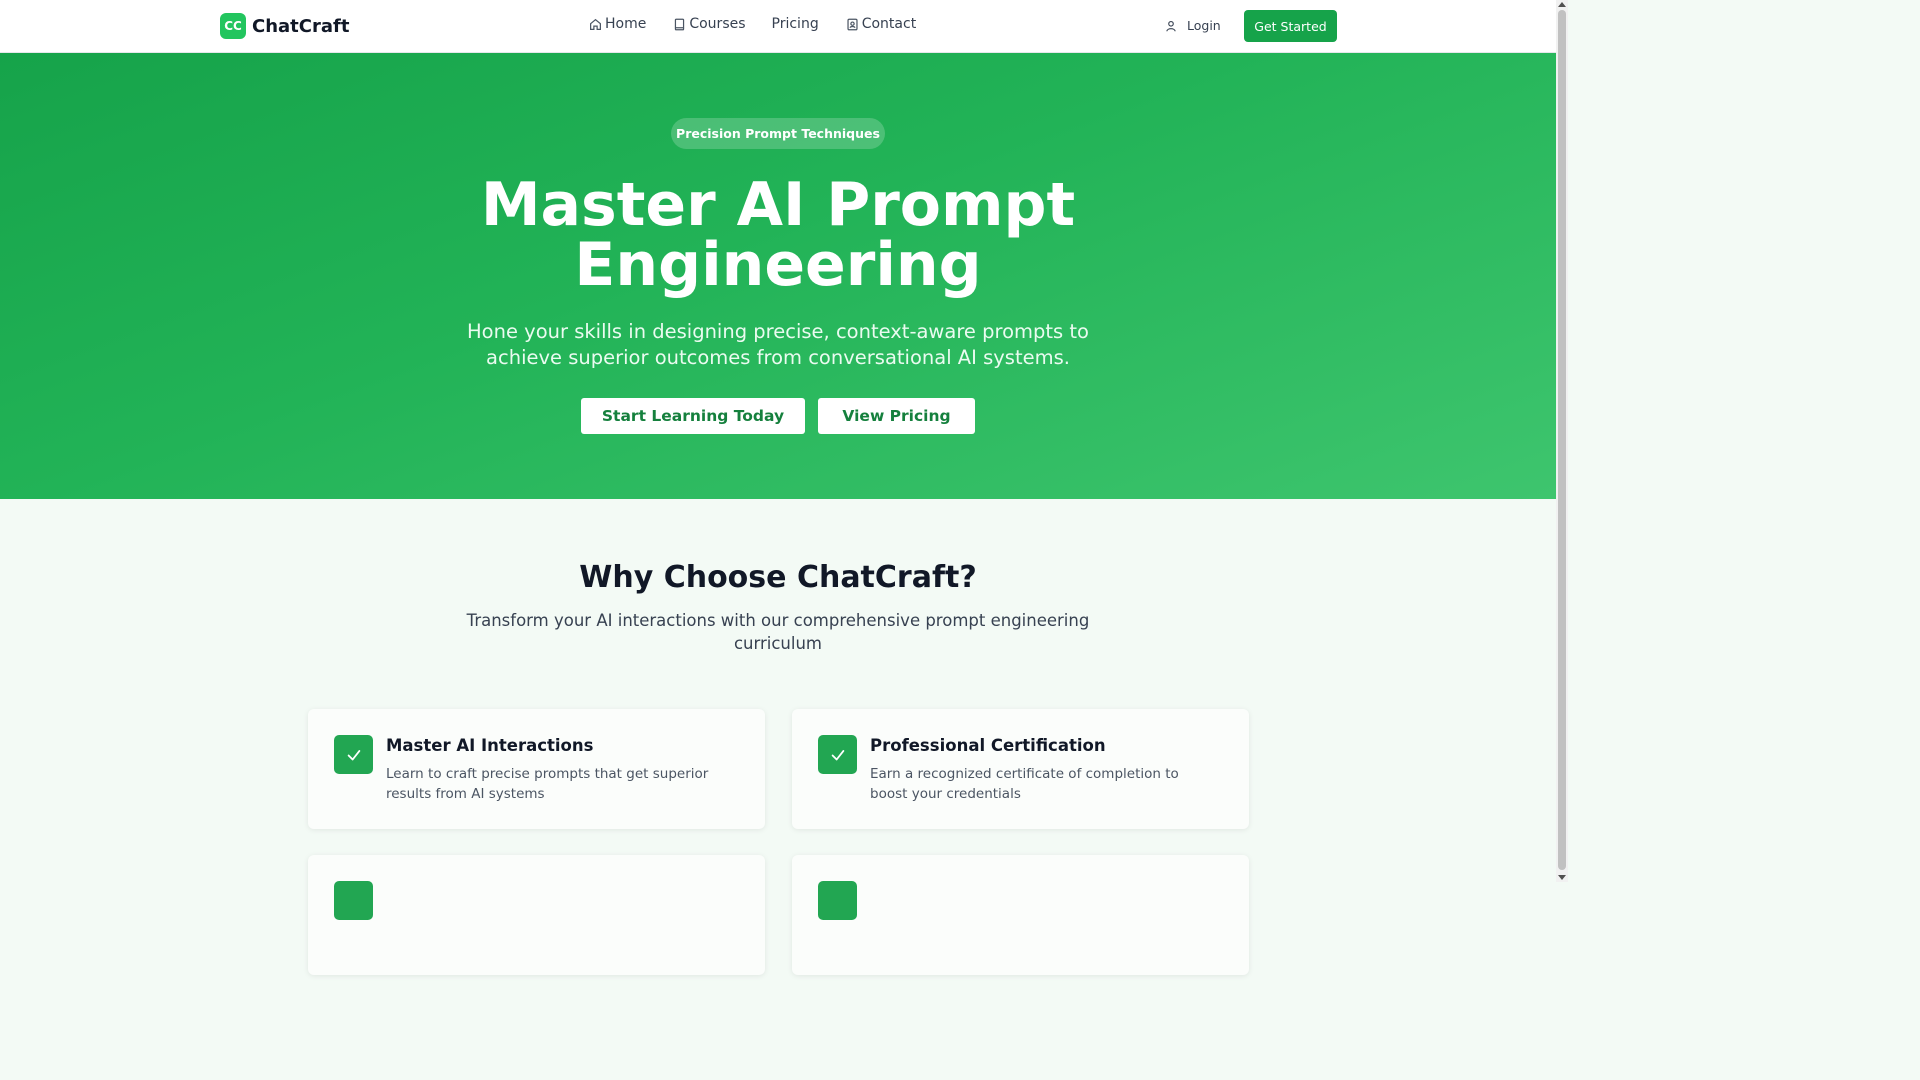  I want to click on features-title: Why Choose ChatCraft?, so click(778, 577).